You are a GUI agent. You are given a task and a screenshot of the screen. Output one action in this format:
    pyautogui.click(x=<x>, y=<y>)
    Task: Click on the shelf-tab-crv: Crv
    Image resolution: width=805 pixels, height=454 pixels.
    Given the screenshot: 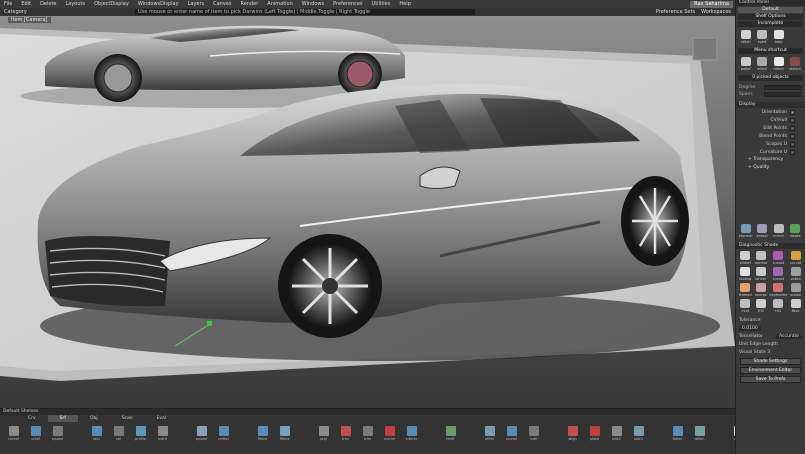 What is the action you would take?
    pyautogui.click(x=32, y=418)
    